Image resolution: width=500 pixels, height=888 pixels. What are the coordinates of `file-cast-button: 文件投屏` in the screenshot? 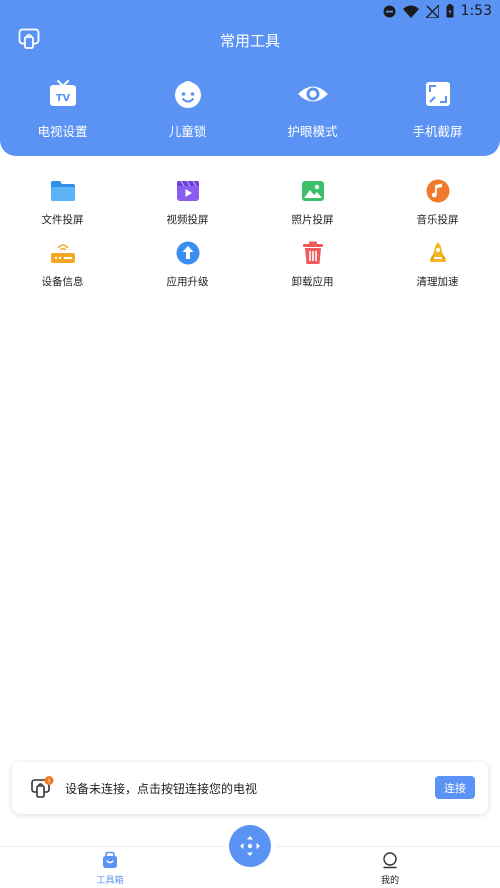 It's located at (62, 209).